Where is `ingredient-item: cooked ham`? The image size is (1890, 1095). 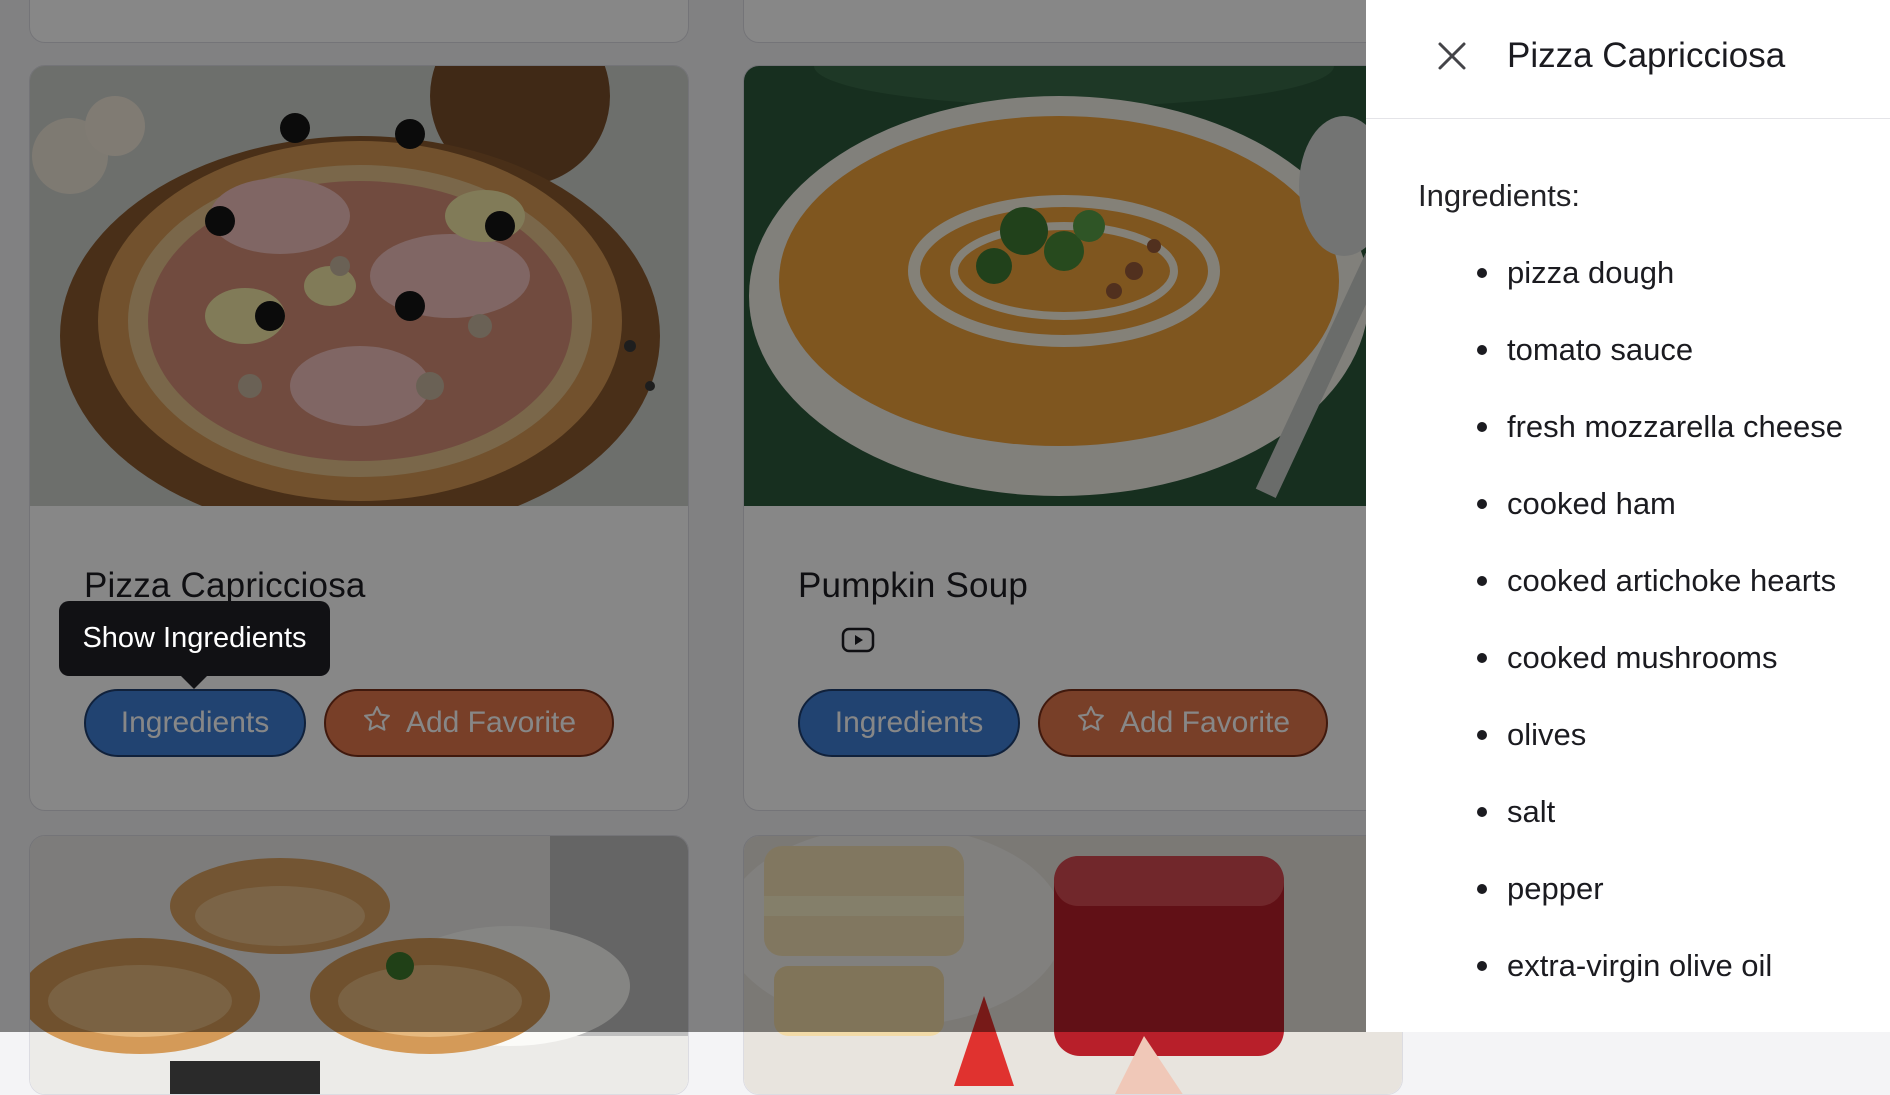 ingredient-item: cooked ham is located at coordinates (1604, 509).